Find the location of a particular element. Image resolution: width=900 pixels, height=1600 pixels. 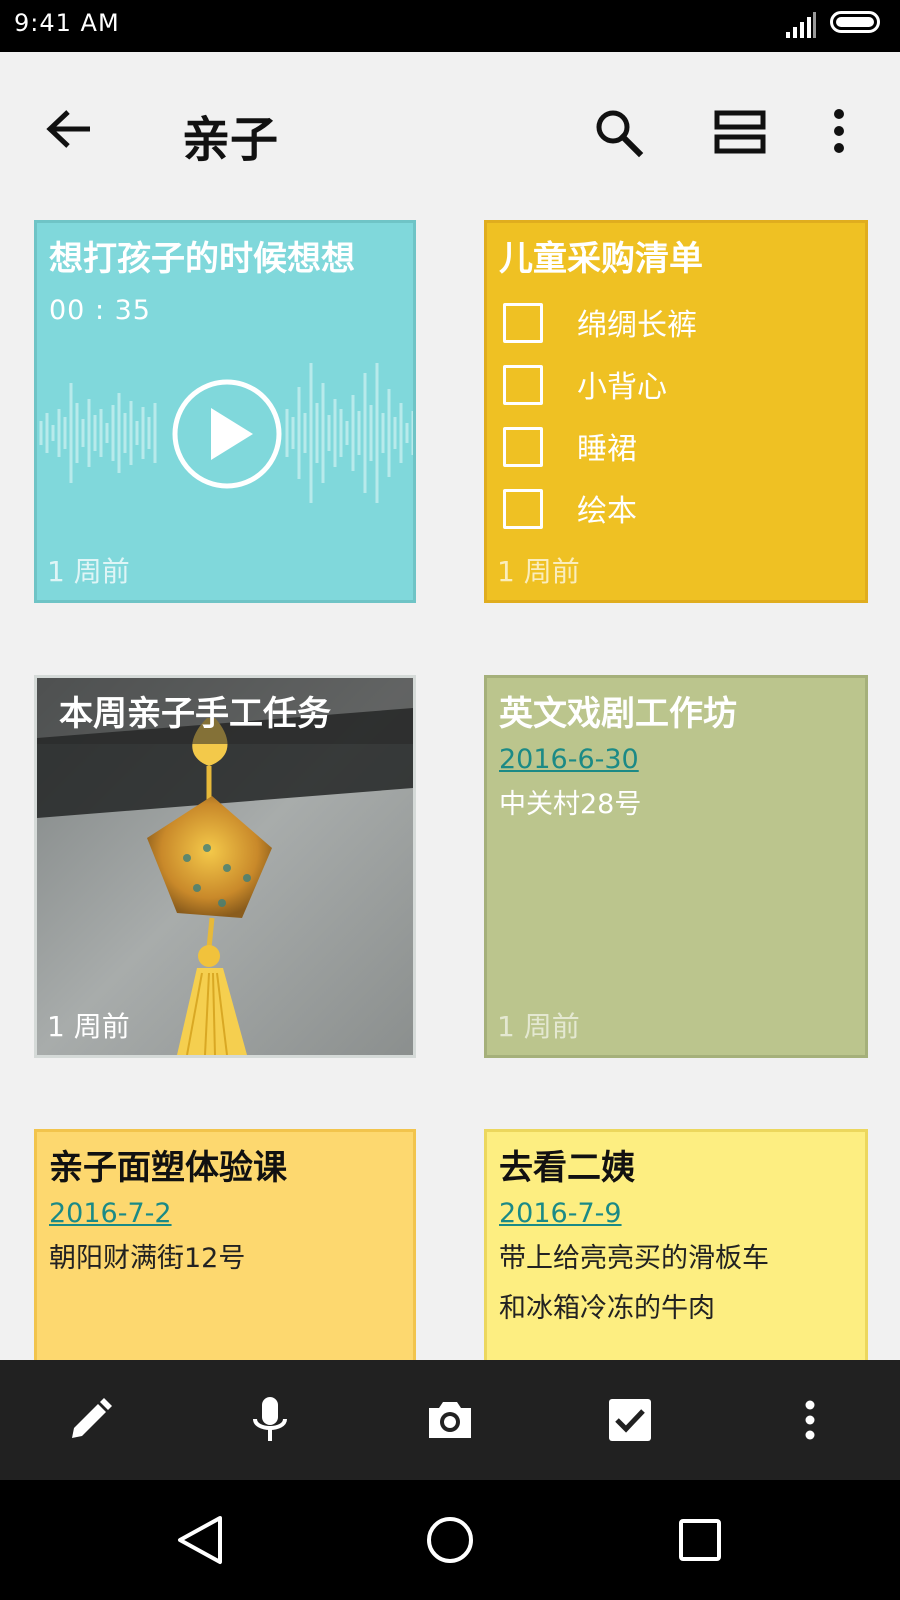

more-options-button is located at coordinates (810, 1420).